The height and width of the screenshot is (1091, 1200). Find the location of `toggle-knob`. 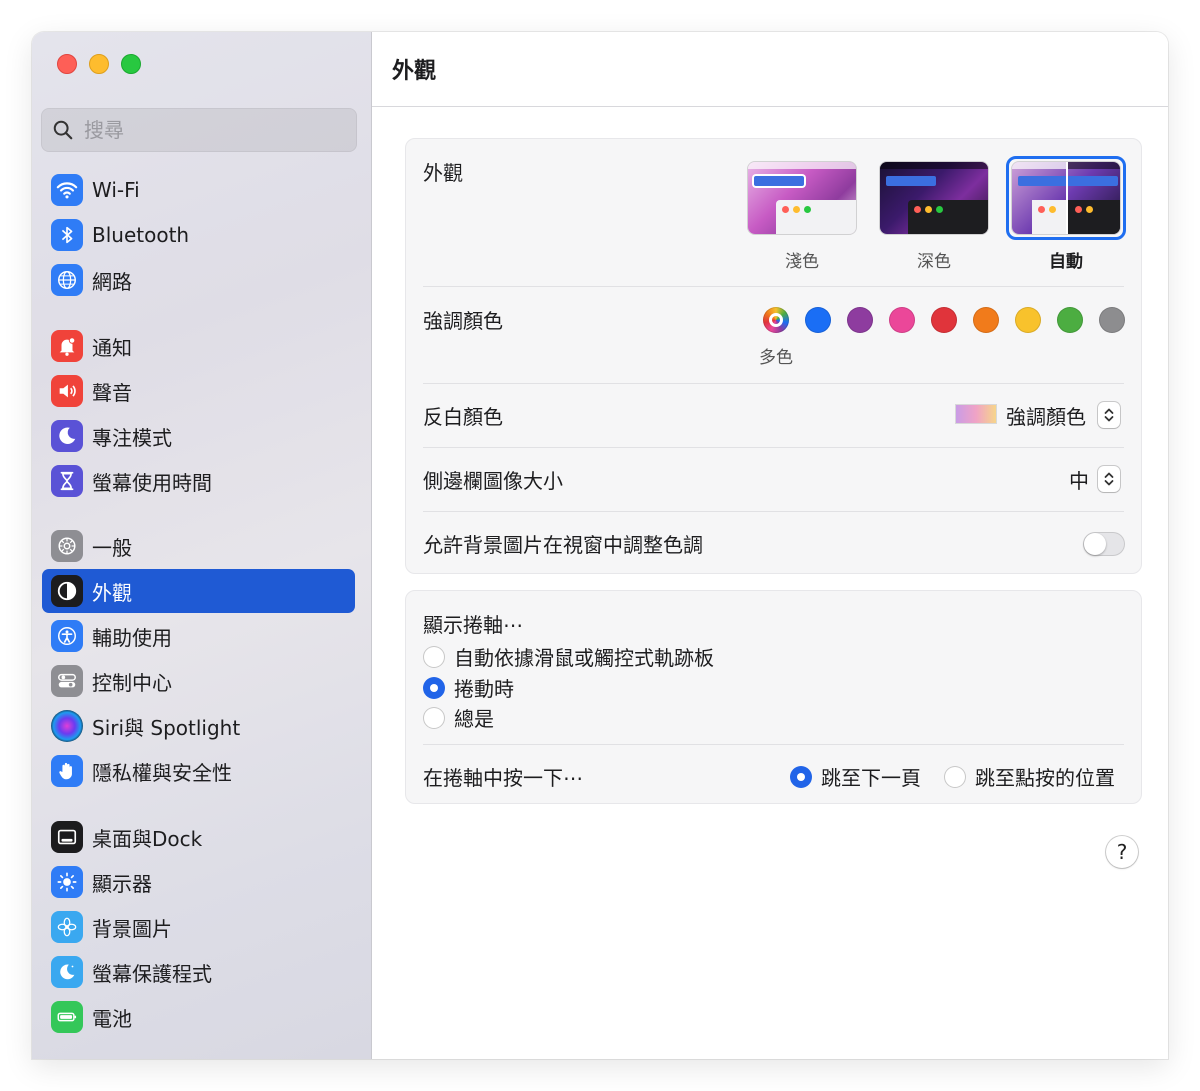

toggle-knob is located at coordinates (1095, 544).